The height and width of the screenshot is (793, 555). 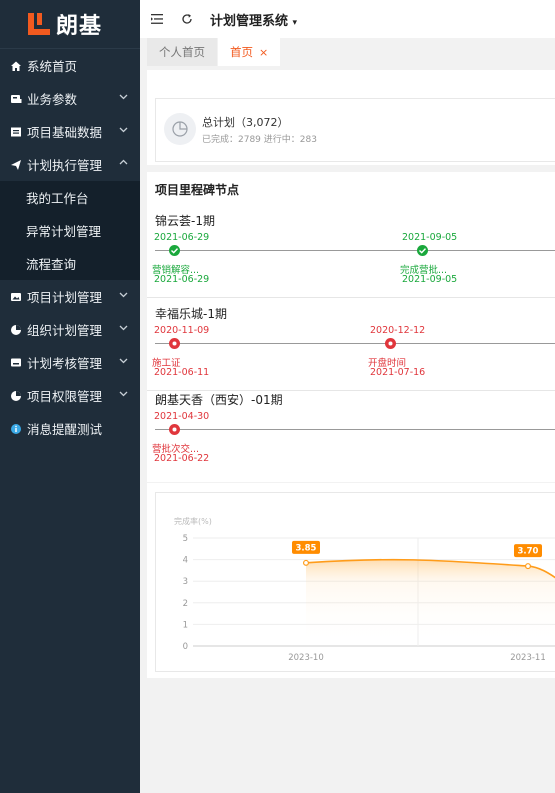 I want to click on info-icon, so click(x=16, y=429).